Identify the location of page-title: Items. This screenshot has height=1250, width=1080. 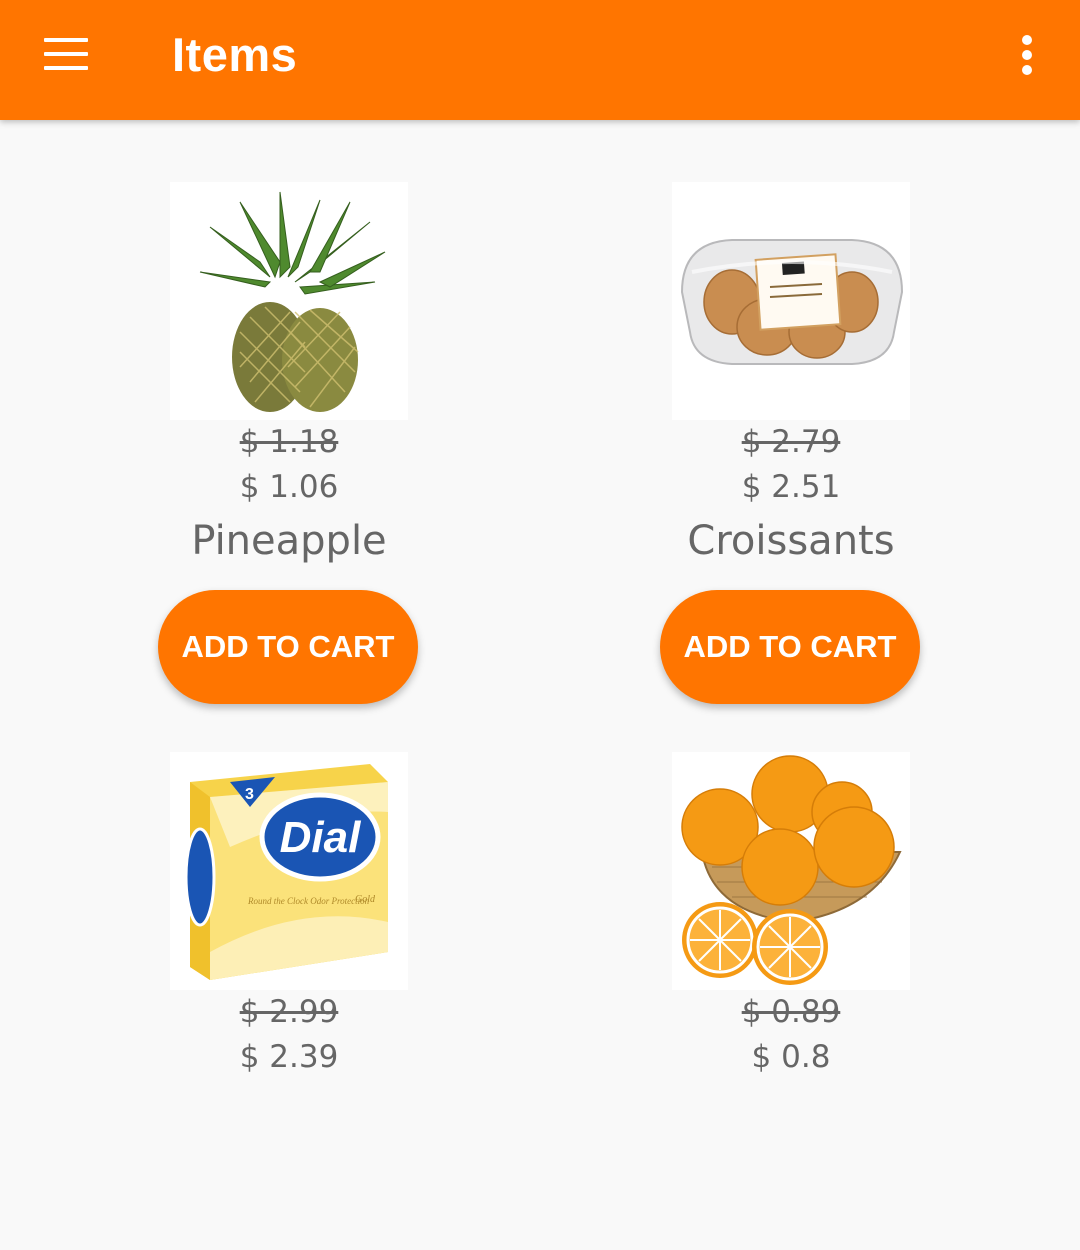
(235, 54).